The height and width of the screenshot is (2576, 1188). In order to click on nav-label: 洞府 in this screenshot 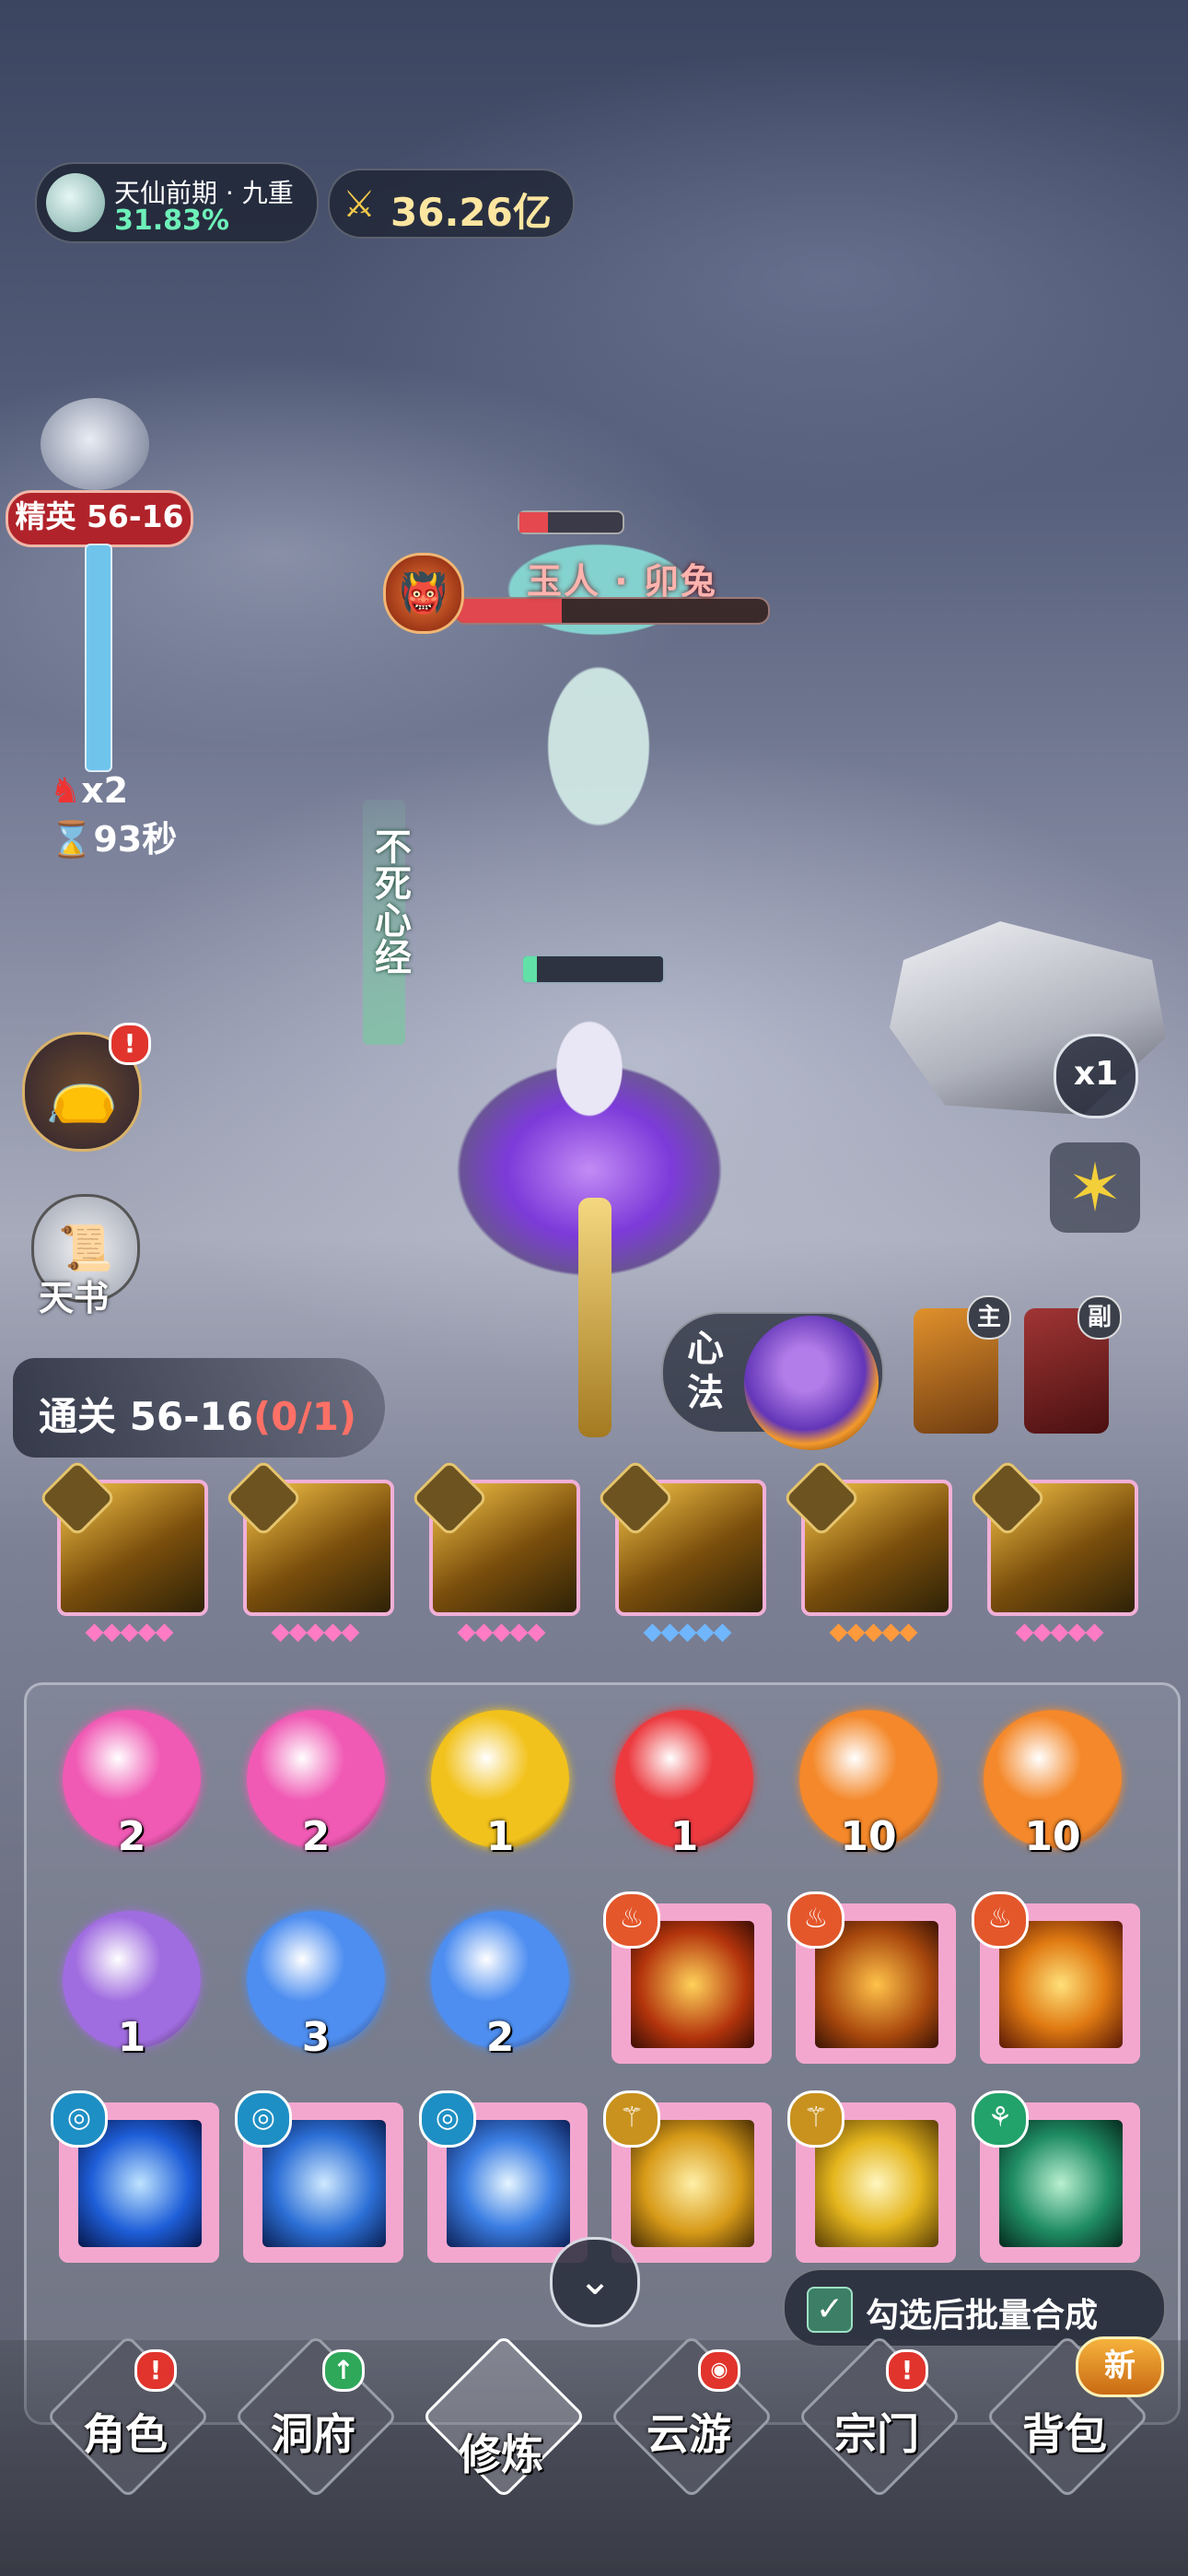, I will do `click(313, 2434)`.